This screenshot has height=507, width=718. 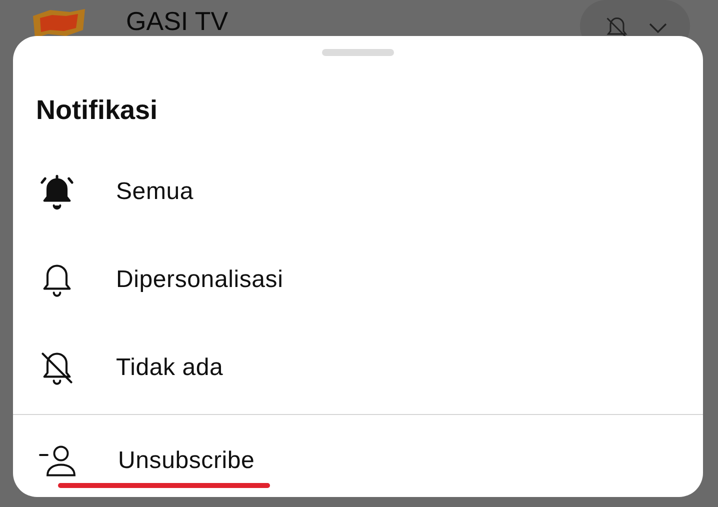 I want to click on chevron-down-icon, so click(x=658, y=28).